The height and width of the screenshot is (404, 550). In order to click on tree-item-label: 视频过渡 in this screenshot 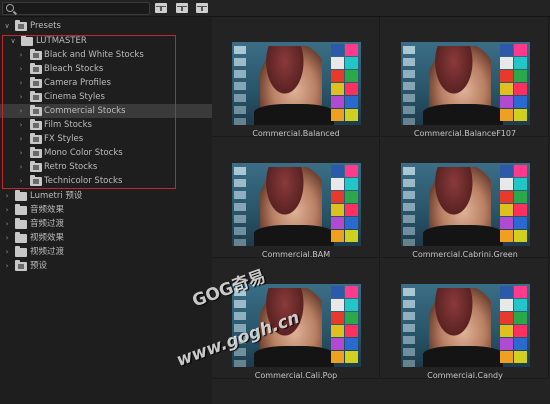, I will do `click(47, 252)`.